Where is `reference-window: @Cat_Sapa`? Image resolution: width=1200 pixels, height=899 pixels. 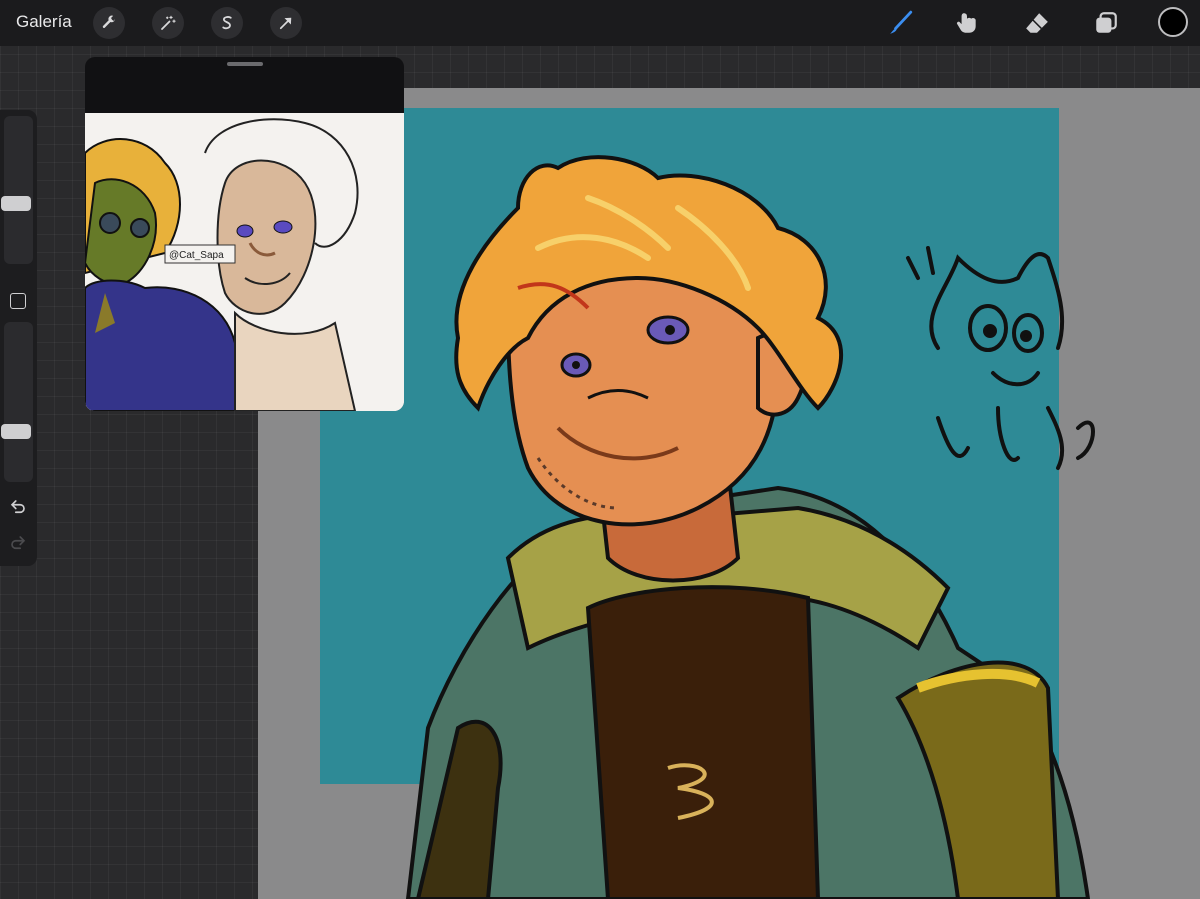 reference-window: @Cat_Sapa is located at coordinates (244, 234).